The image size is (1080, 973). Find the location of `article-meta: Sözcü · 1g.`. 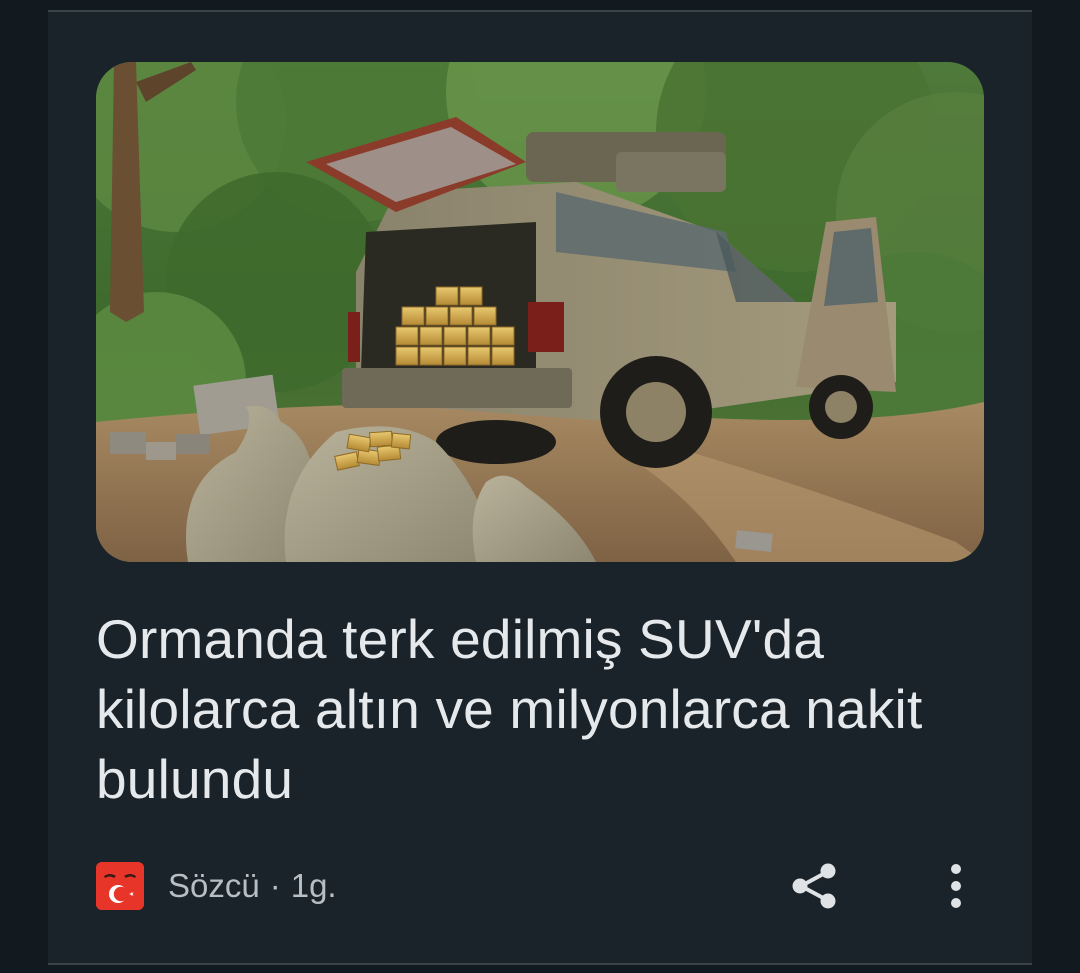

article-meta: Sözcü · 1g. is located at coordinates (216, 886).